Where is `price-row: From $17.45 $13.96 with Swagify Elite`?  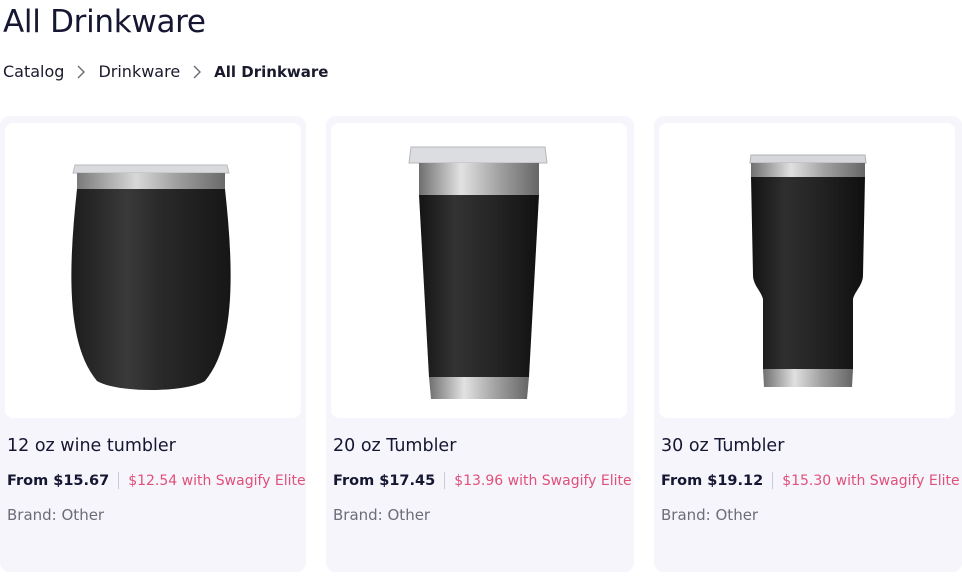 price-row: From $17.45 $13.96 with Swagify Elite is located at coordinates (482, 480).